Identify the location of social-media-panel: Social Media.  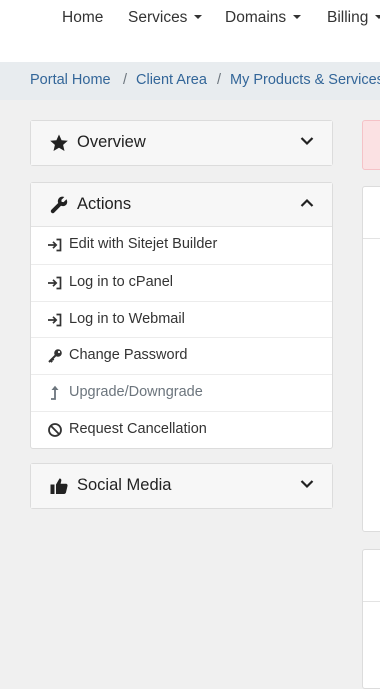
(181, 486).